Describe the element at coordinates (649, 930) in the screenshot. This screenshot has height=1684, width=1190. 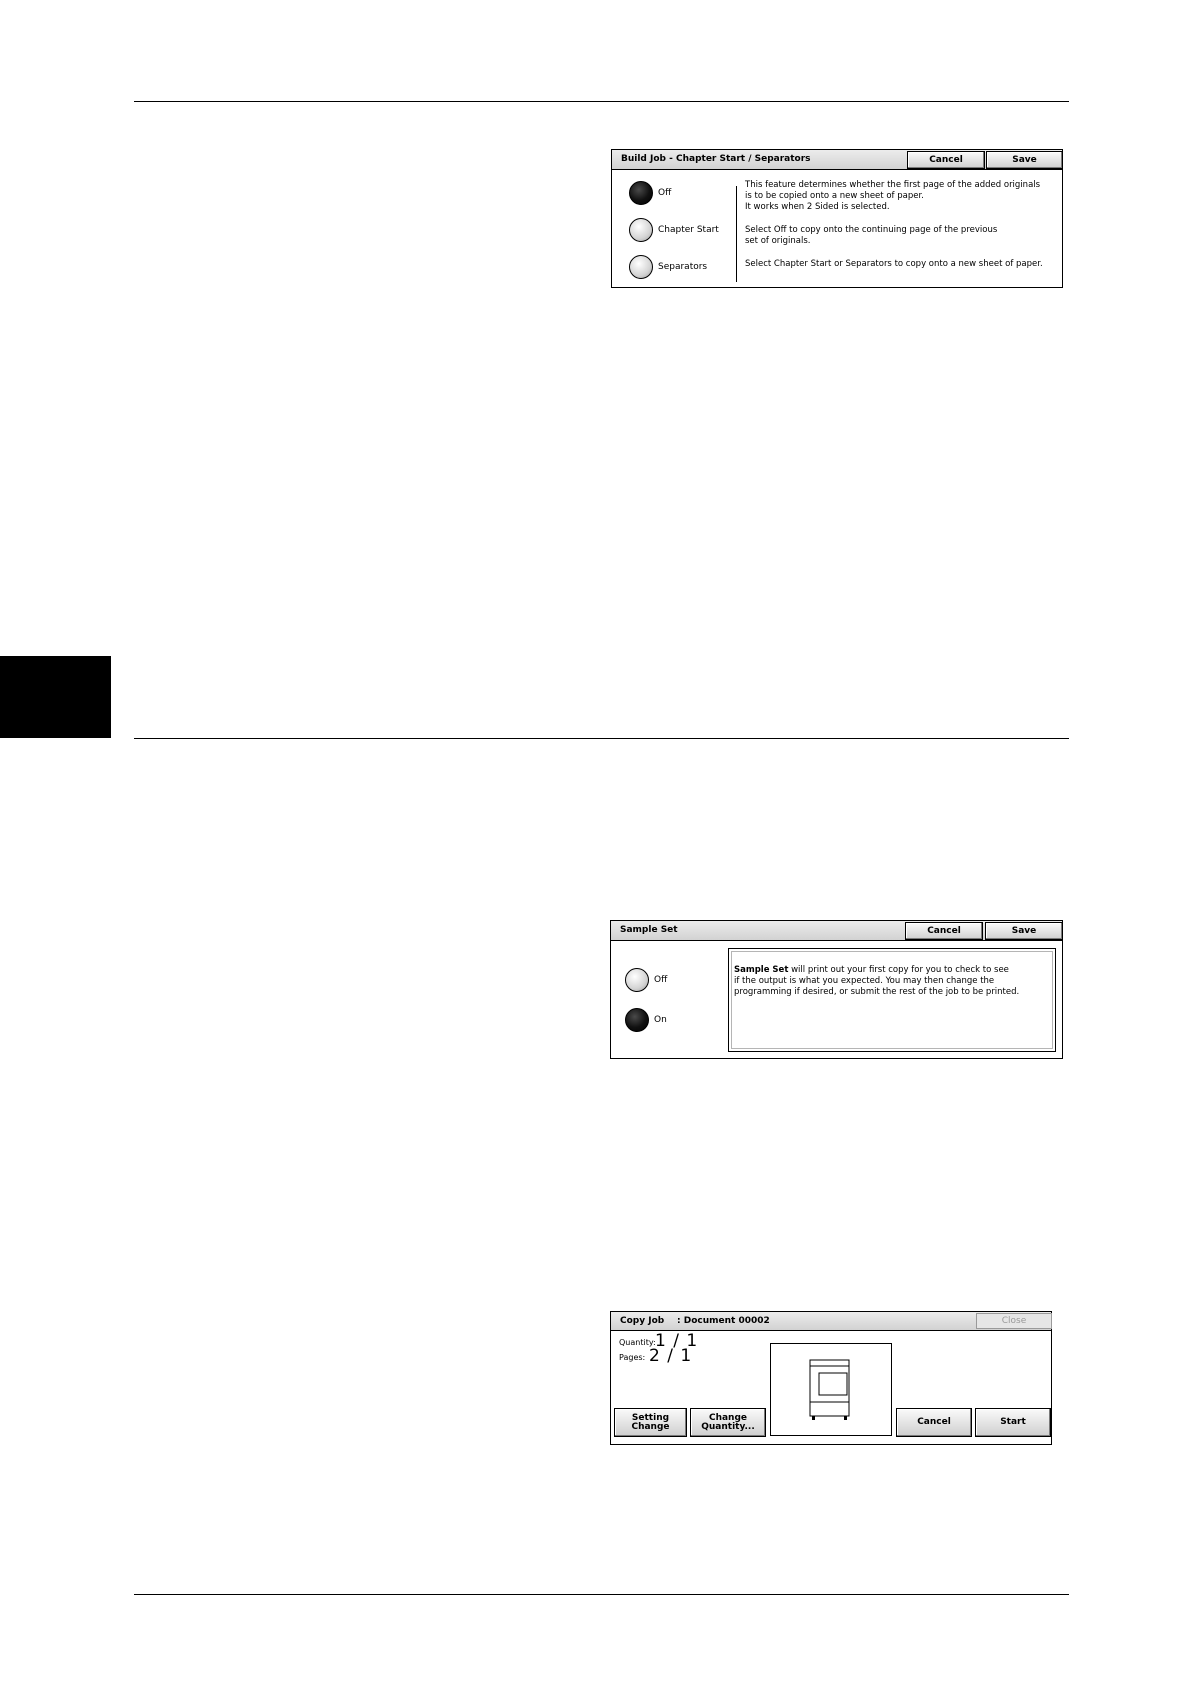
I see `sample-set-title: Sample Set` at that location.